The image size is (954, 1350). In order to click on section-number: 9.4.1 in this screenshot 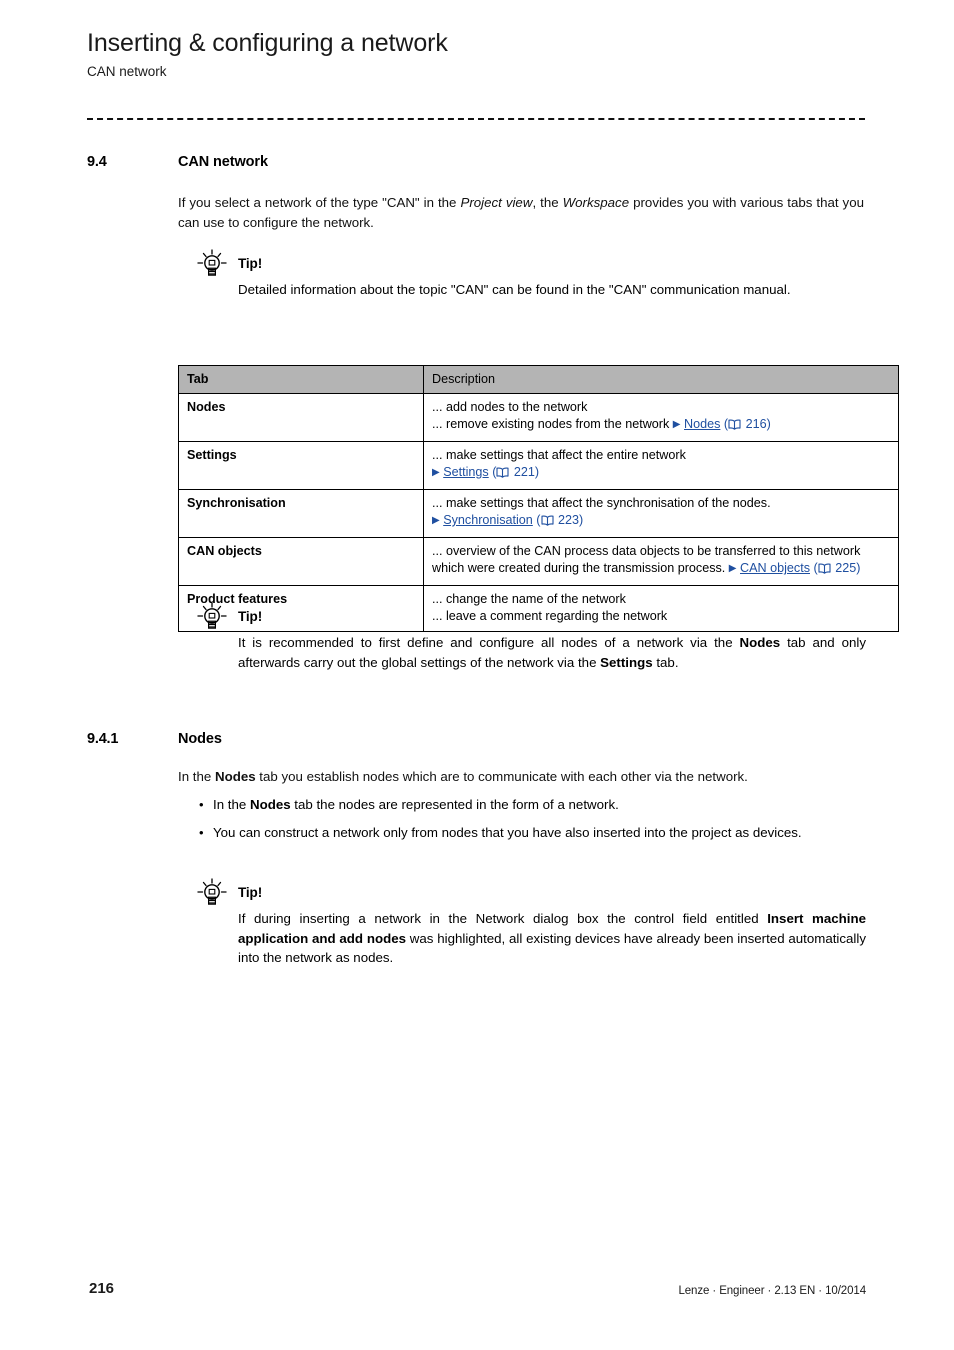, I will do `click(103, 739)`.